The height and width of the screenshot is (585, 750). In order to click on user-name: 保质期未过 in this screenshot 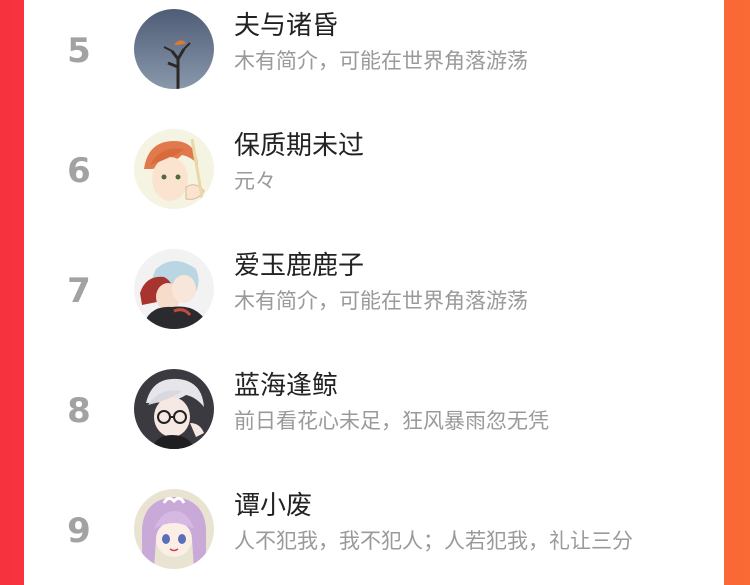, I will do `click(299, 146)`.